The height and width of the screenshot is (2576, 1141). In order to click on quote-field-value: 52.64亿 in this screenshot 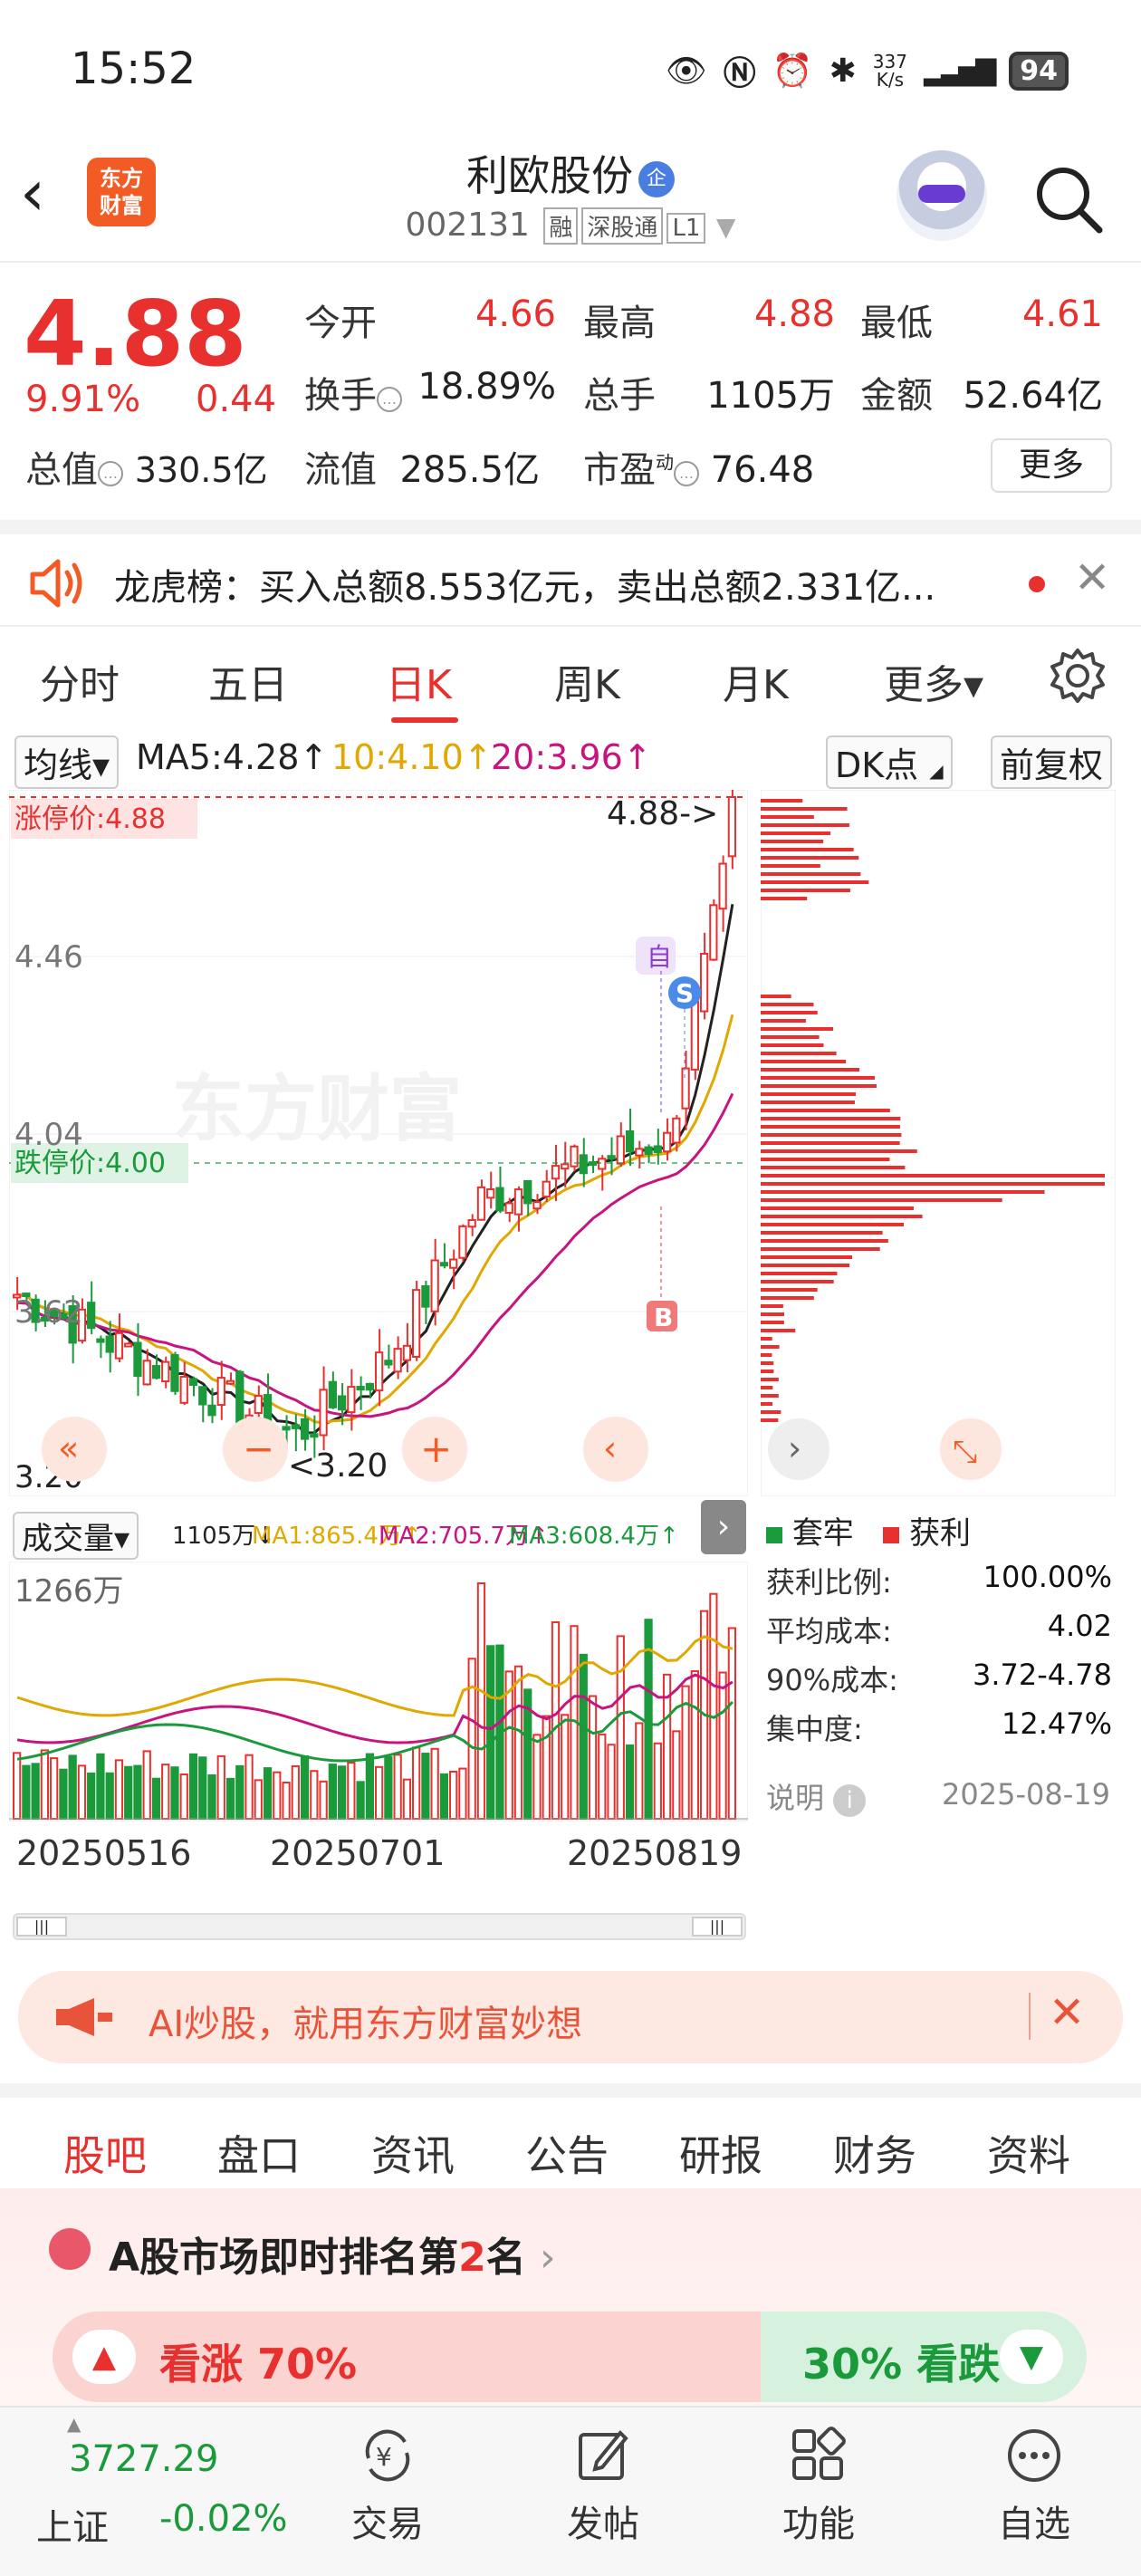, I will do `click(1033, 396)`.